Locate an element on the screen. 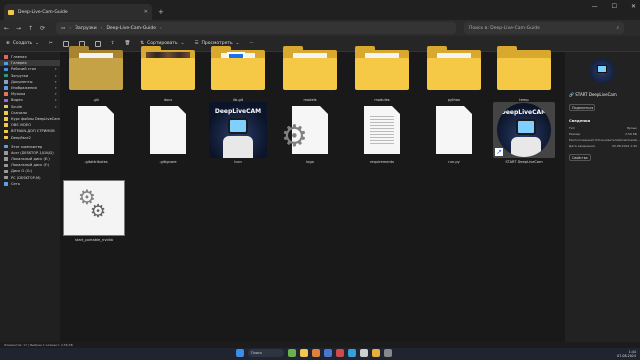 This screenshot has height=360, width=640. sidebar-device-label: PC (DESKTOP-M) is located at coordinates (26, 177).